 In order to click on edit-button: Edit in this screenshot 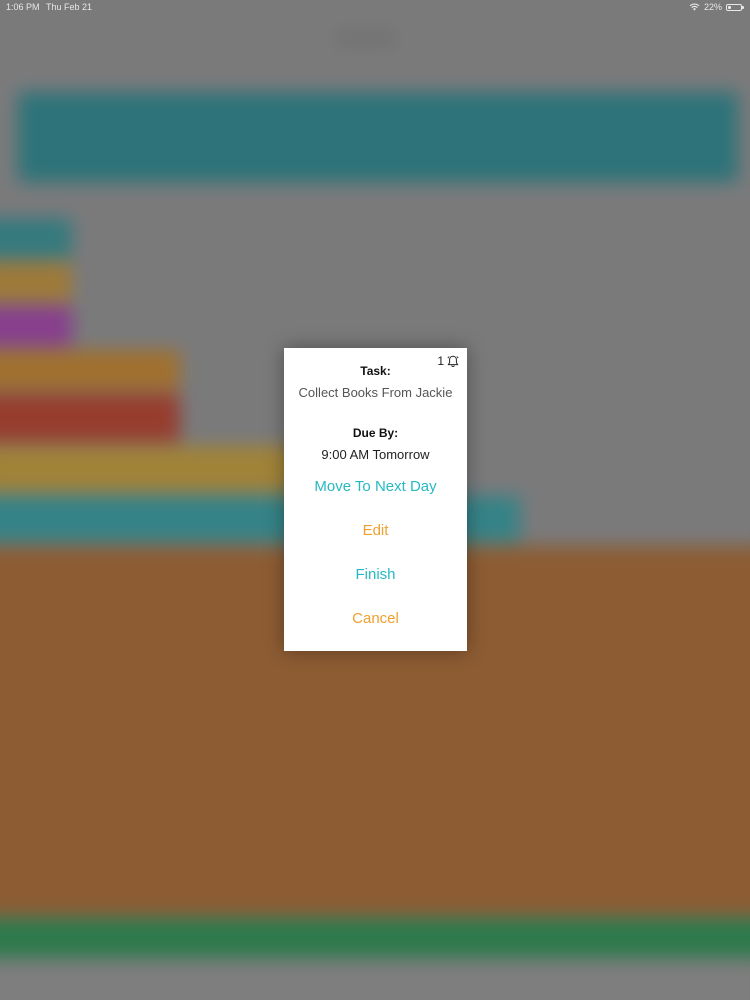, I will do `click(375, 530)`.